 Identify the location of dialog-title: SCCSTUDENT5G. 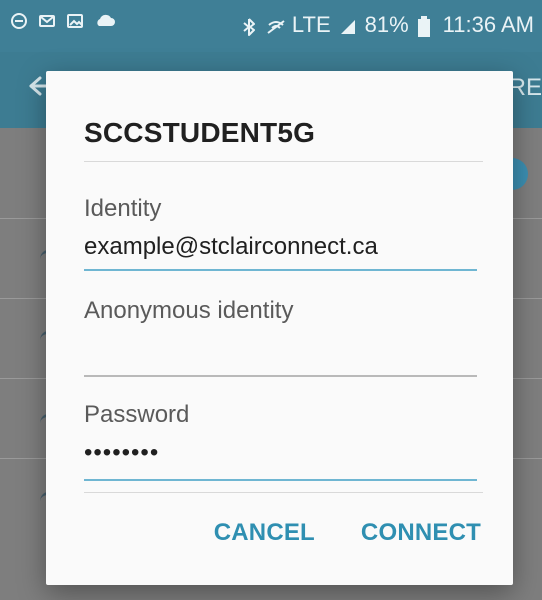
(200, 132).